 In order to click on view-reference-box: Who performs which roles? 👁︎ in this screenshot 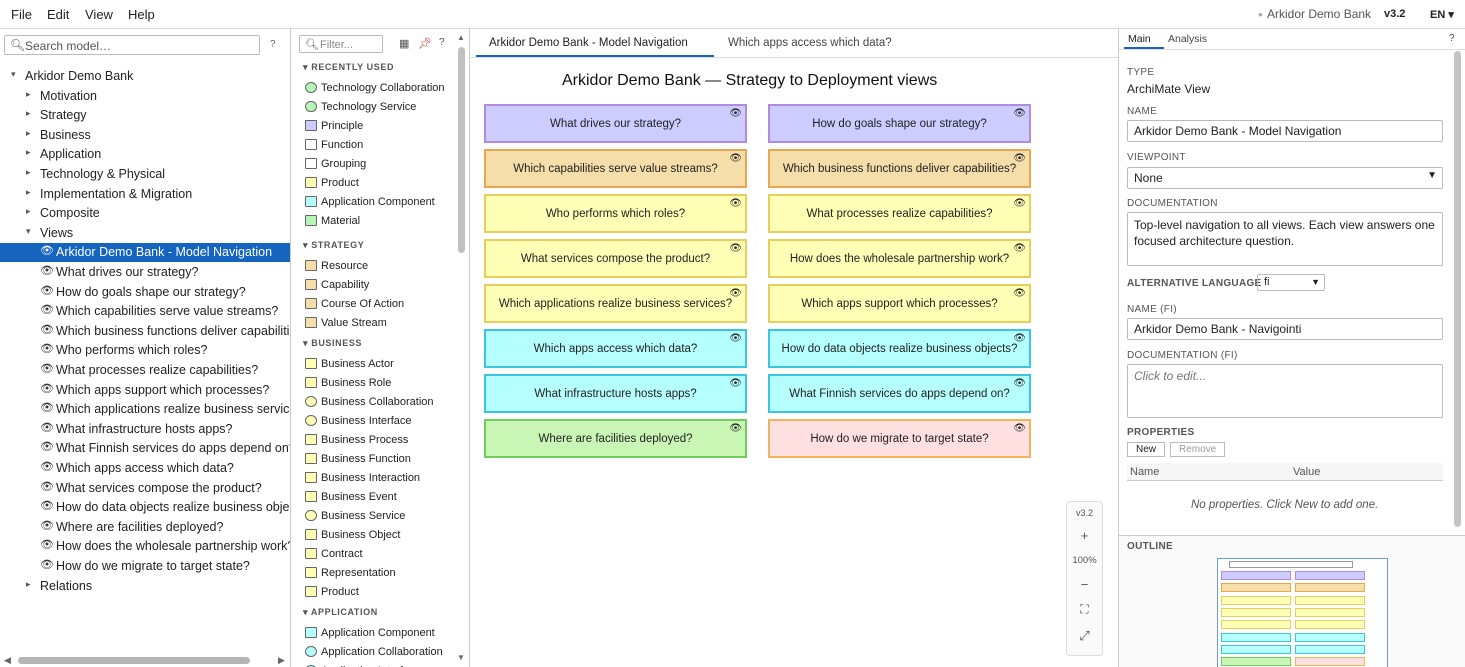, I will do `click(615, 213)`.